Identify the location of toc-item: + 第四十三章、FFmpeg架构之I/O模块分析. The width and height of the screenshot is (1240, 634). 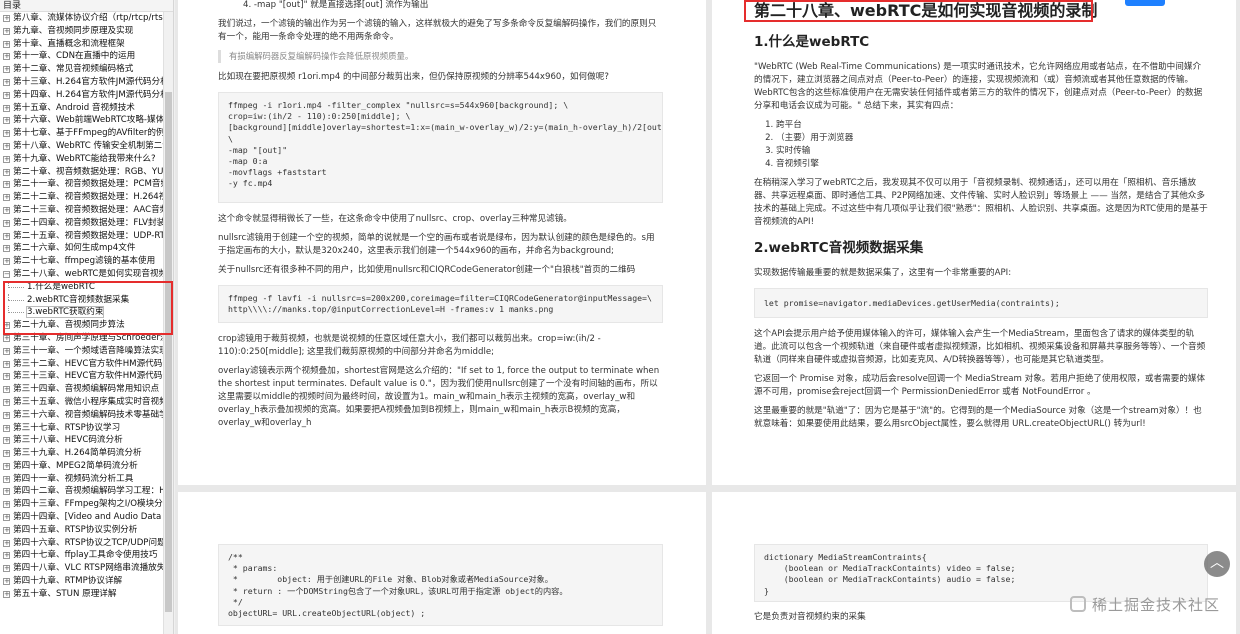
(81, 504).